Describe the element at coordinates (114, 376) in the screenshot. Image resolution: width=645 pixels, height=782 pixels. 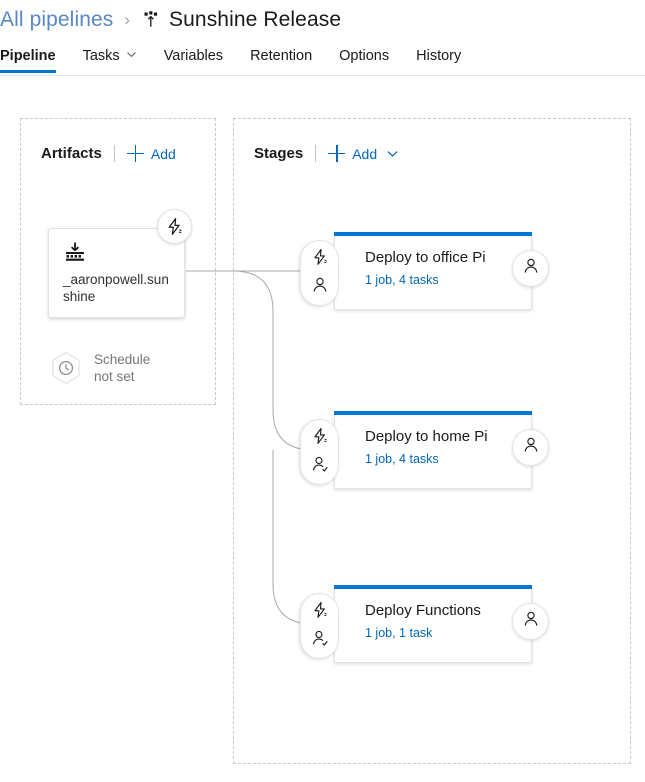
I see `schedule-line2: not set` at that location.